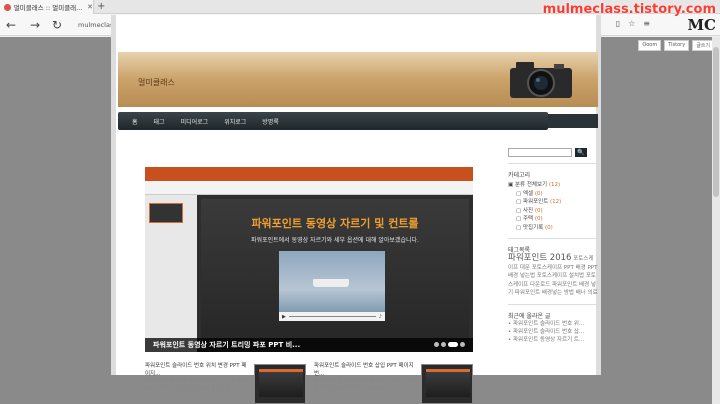  Describe the element at coordinates (235, 121) in the screenshot. I see `menu-item-locationlog: 위치로그` at that location.